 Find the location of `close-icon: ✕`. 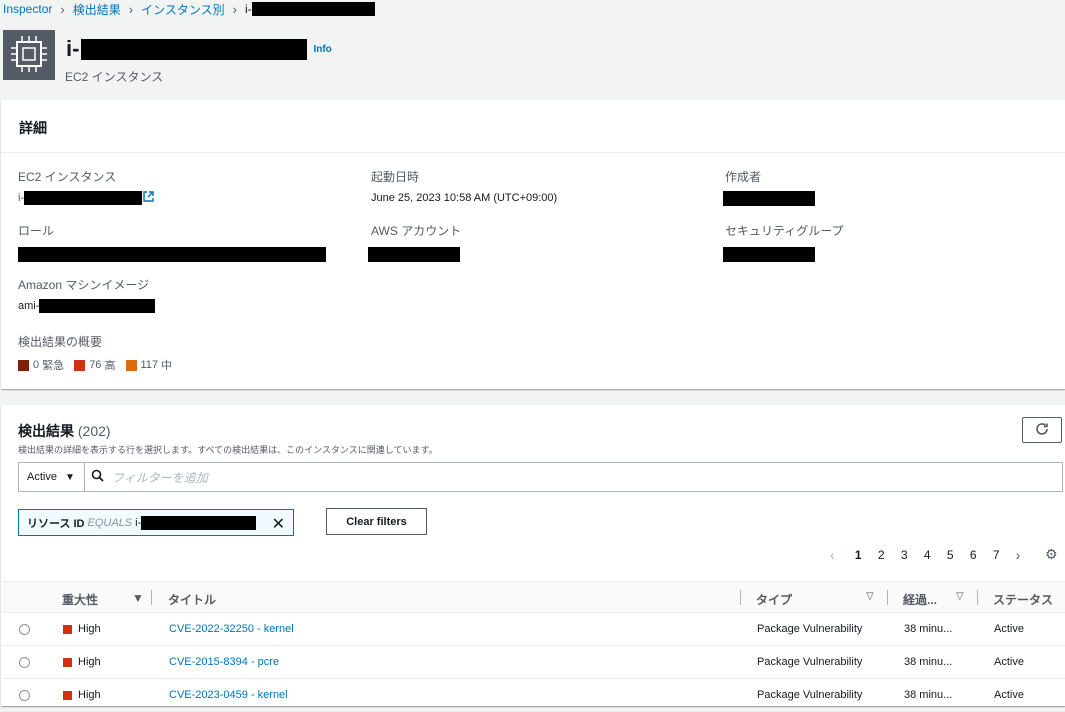

close-icon: ✕ is located at coordinates (278, 524).